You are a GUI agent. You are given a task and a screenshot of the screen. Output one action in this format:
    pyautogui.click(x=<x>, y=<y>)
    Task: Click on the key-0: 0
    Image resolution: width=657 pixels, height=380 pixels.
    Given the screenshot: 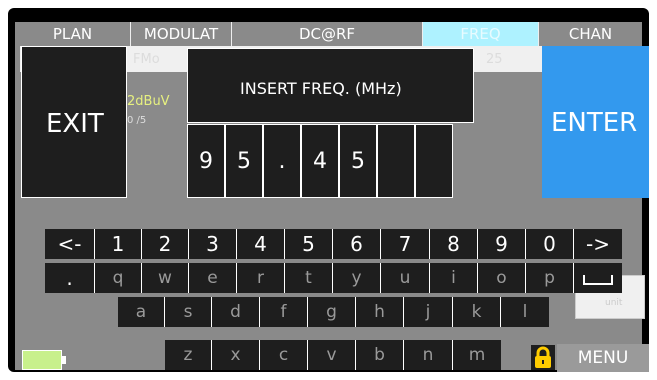 What is the action you would take?
    pyautogui.click(x=550, y=244)
    